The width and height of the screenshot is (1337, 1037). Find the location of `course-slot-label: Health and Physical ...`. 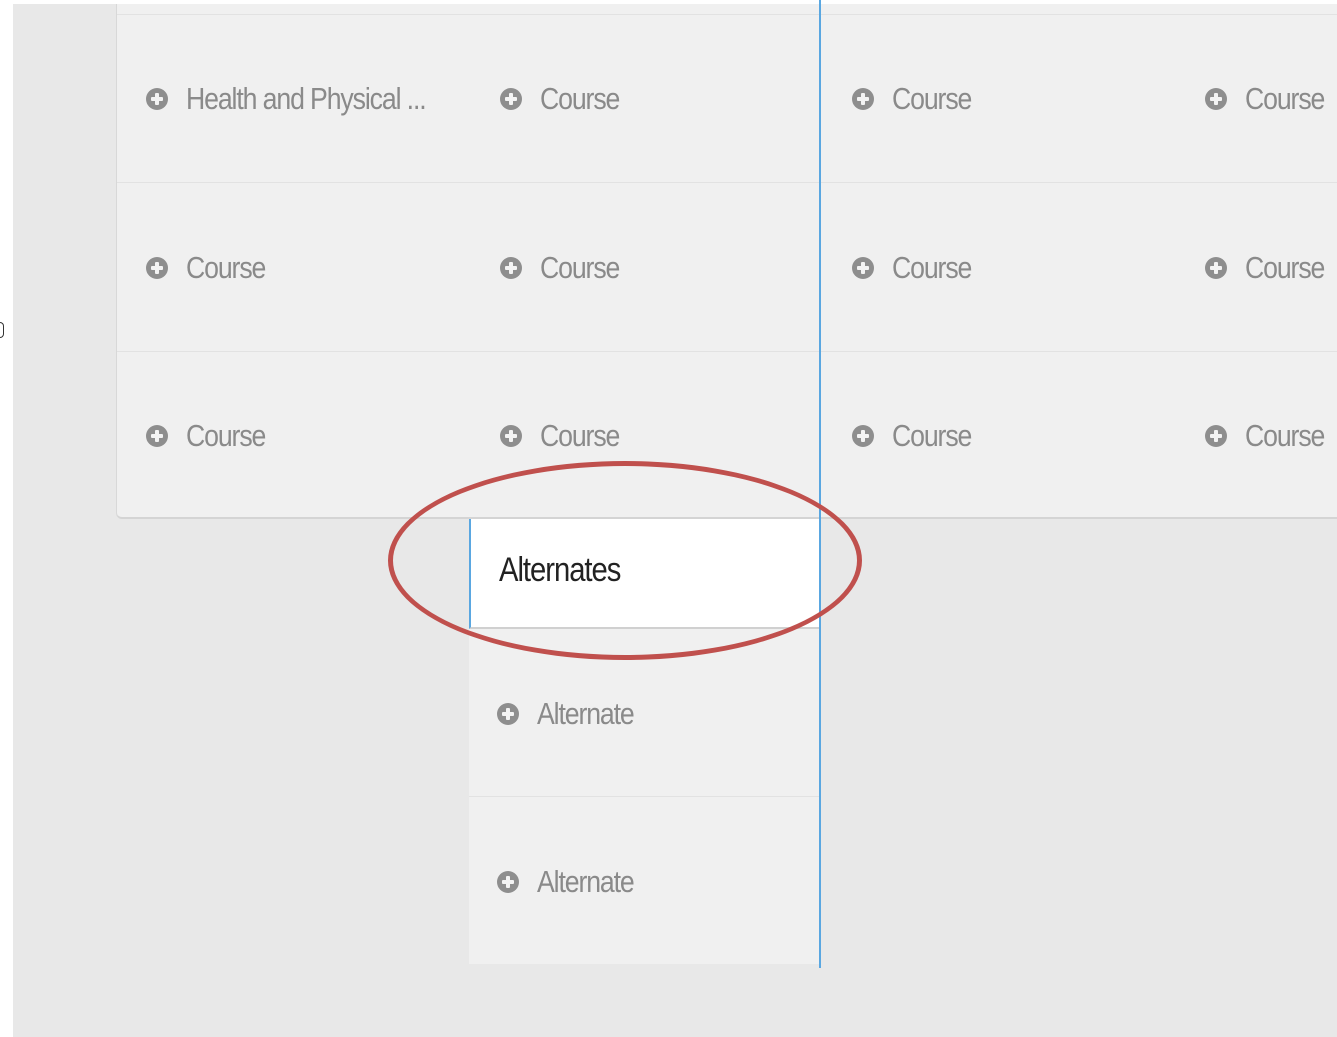

course-slot-label: Health and Physical ... is located at coordinates (306, 98).